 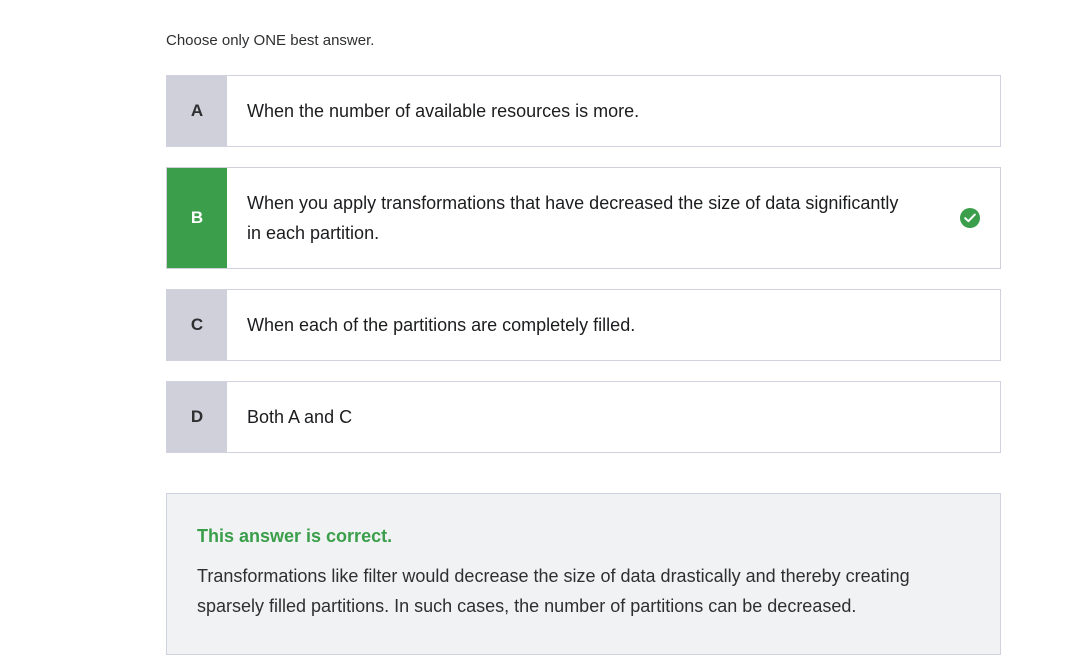 What do you see at coordinates (300, 417) in the screenshot?
I see `option-text-d: Both A and C` at bounding box center [300, 417].